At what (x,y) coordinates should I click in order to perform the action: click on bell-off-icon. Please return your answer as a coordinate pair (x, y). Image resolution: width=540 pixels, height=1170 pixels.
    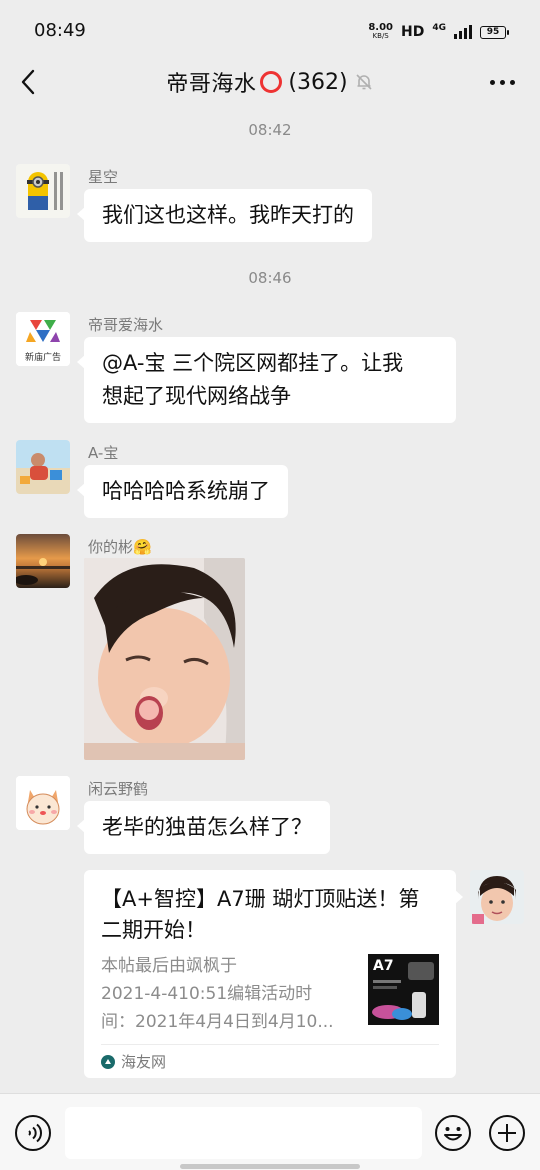
    Looking at the image, I should click on (364, 82).